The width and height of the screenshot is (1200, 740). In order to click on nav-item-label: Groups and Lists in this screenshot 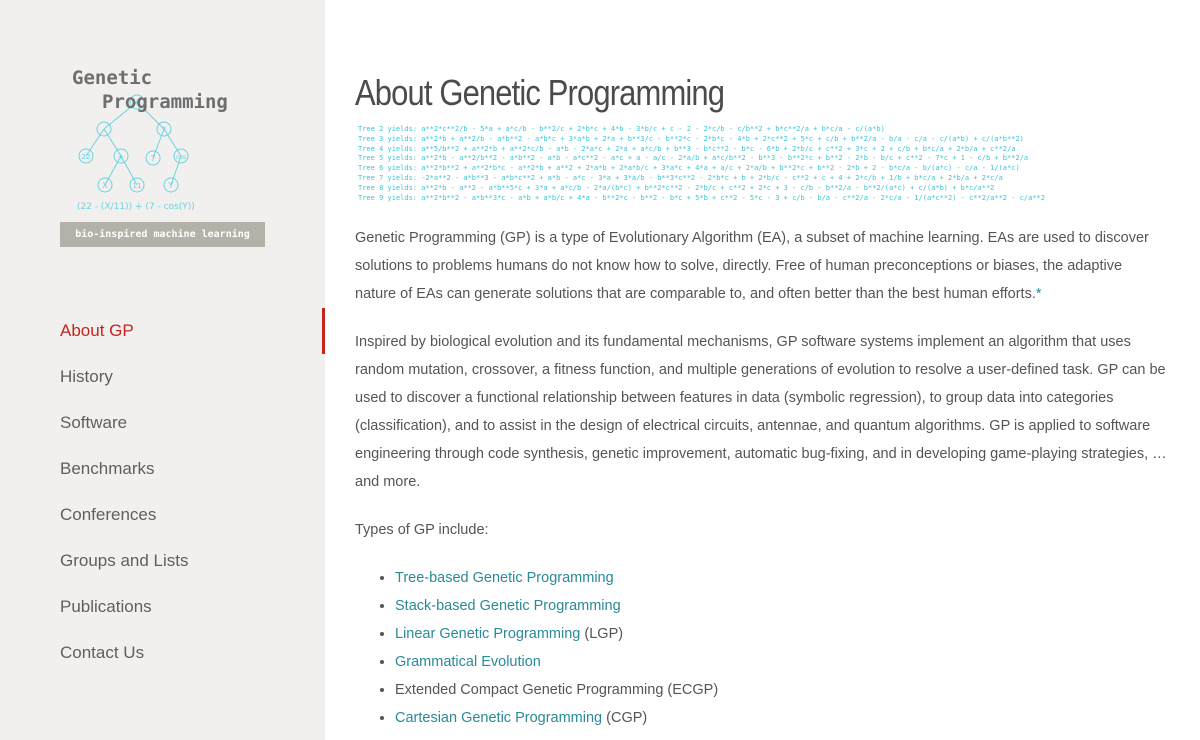, I will do `click(124, 560)`.